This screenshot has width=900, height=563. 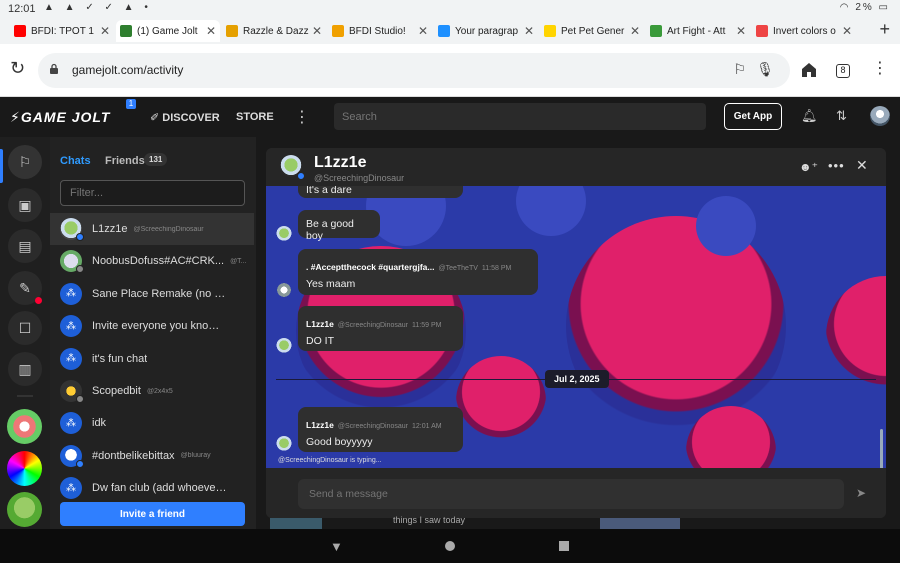 I want to click on tab-chats: Chats, so click(x=75, y=161).